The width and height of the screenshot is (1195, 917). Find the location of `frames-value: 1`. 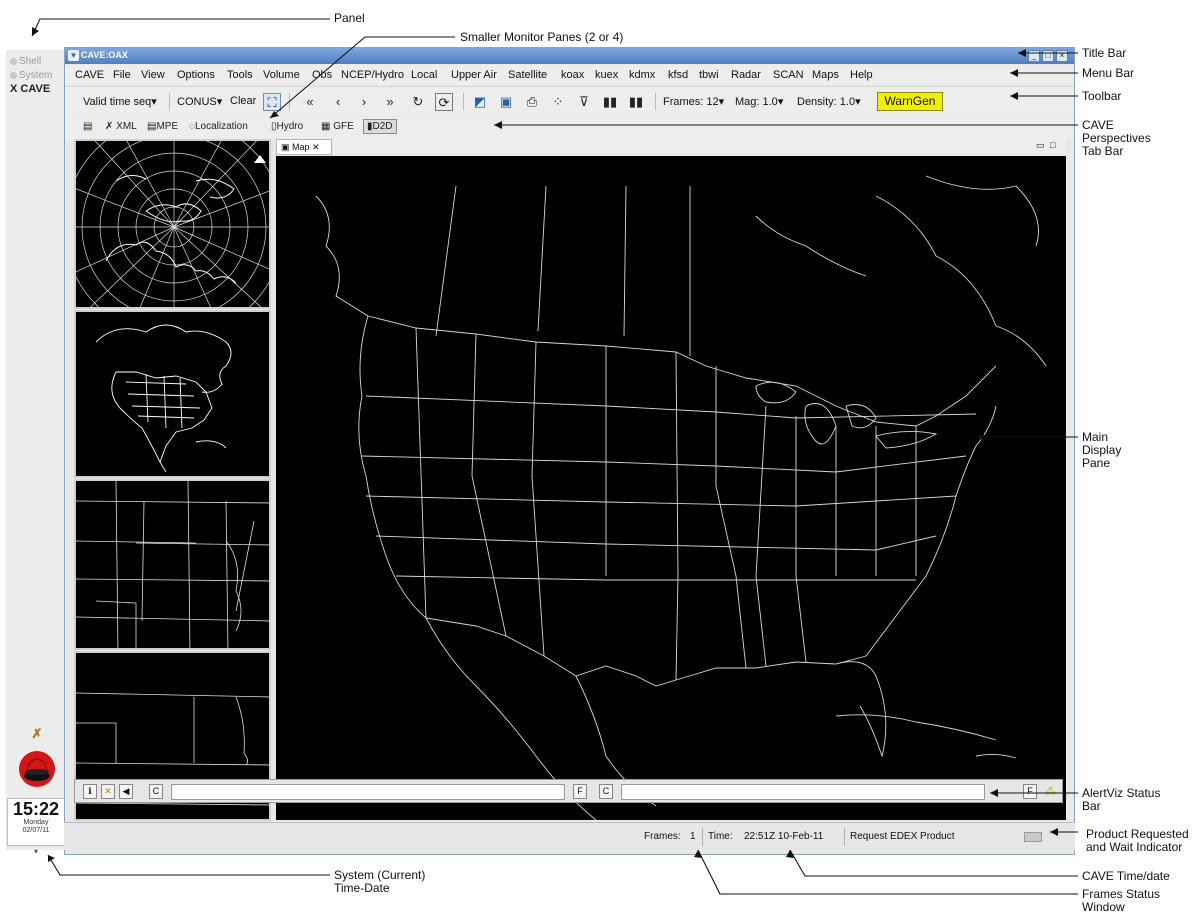

frames-value: 1 is located at coordinates (693, 836).